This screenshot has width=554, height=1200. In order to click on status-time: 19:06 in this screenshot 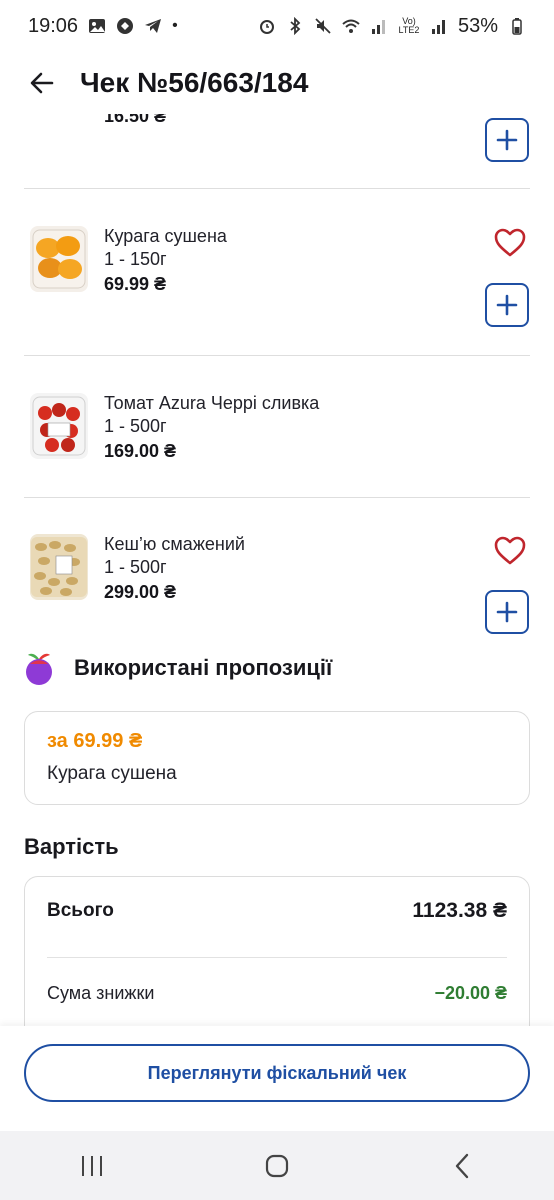, I will do `click(53, 25)`.